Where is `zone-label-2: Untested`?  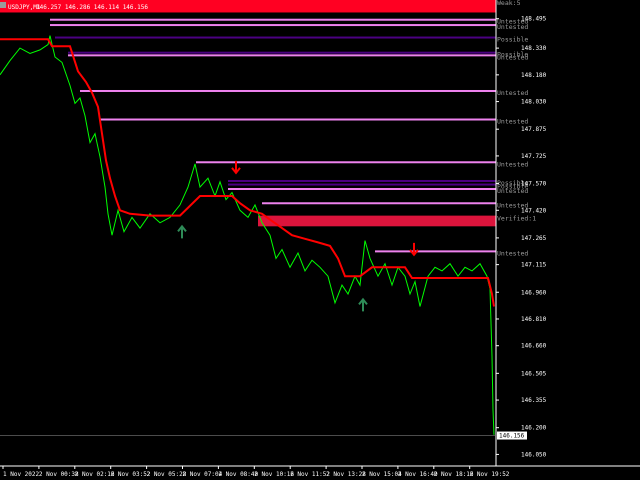
zone-label-2: Untested is located at coordinates (512, 27).